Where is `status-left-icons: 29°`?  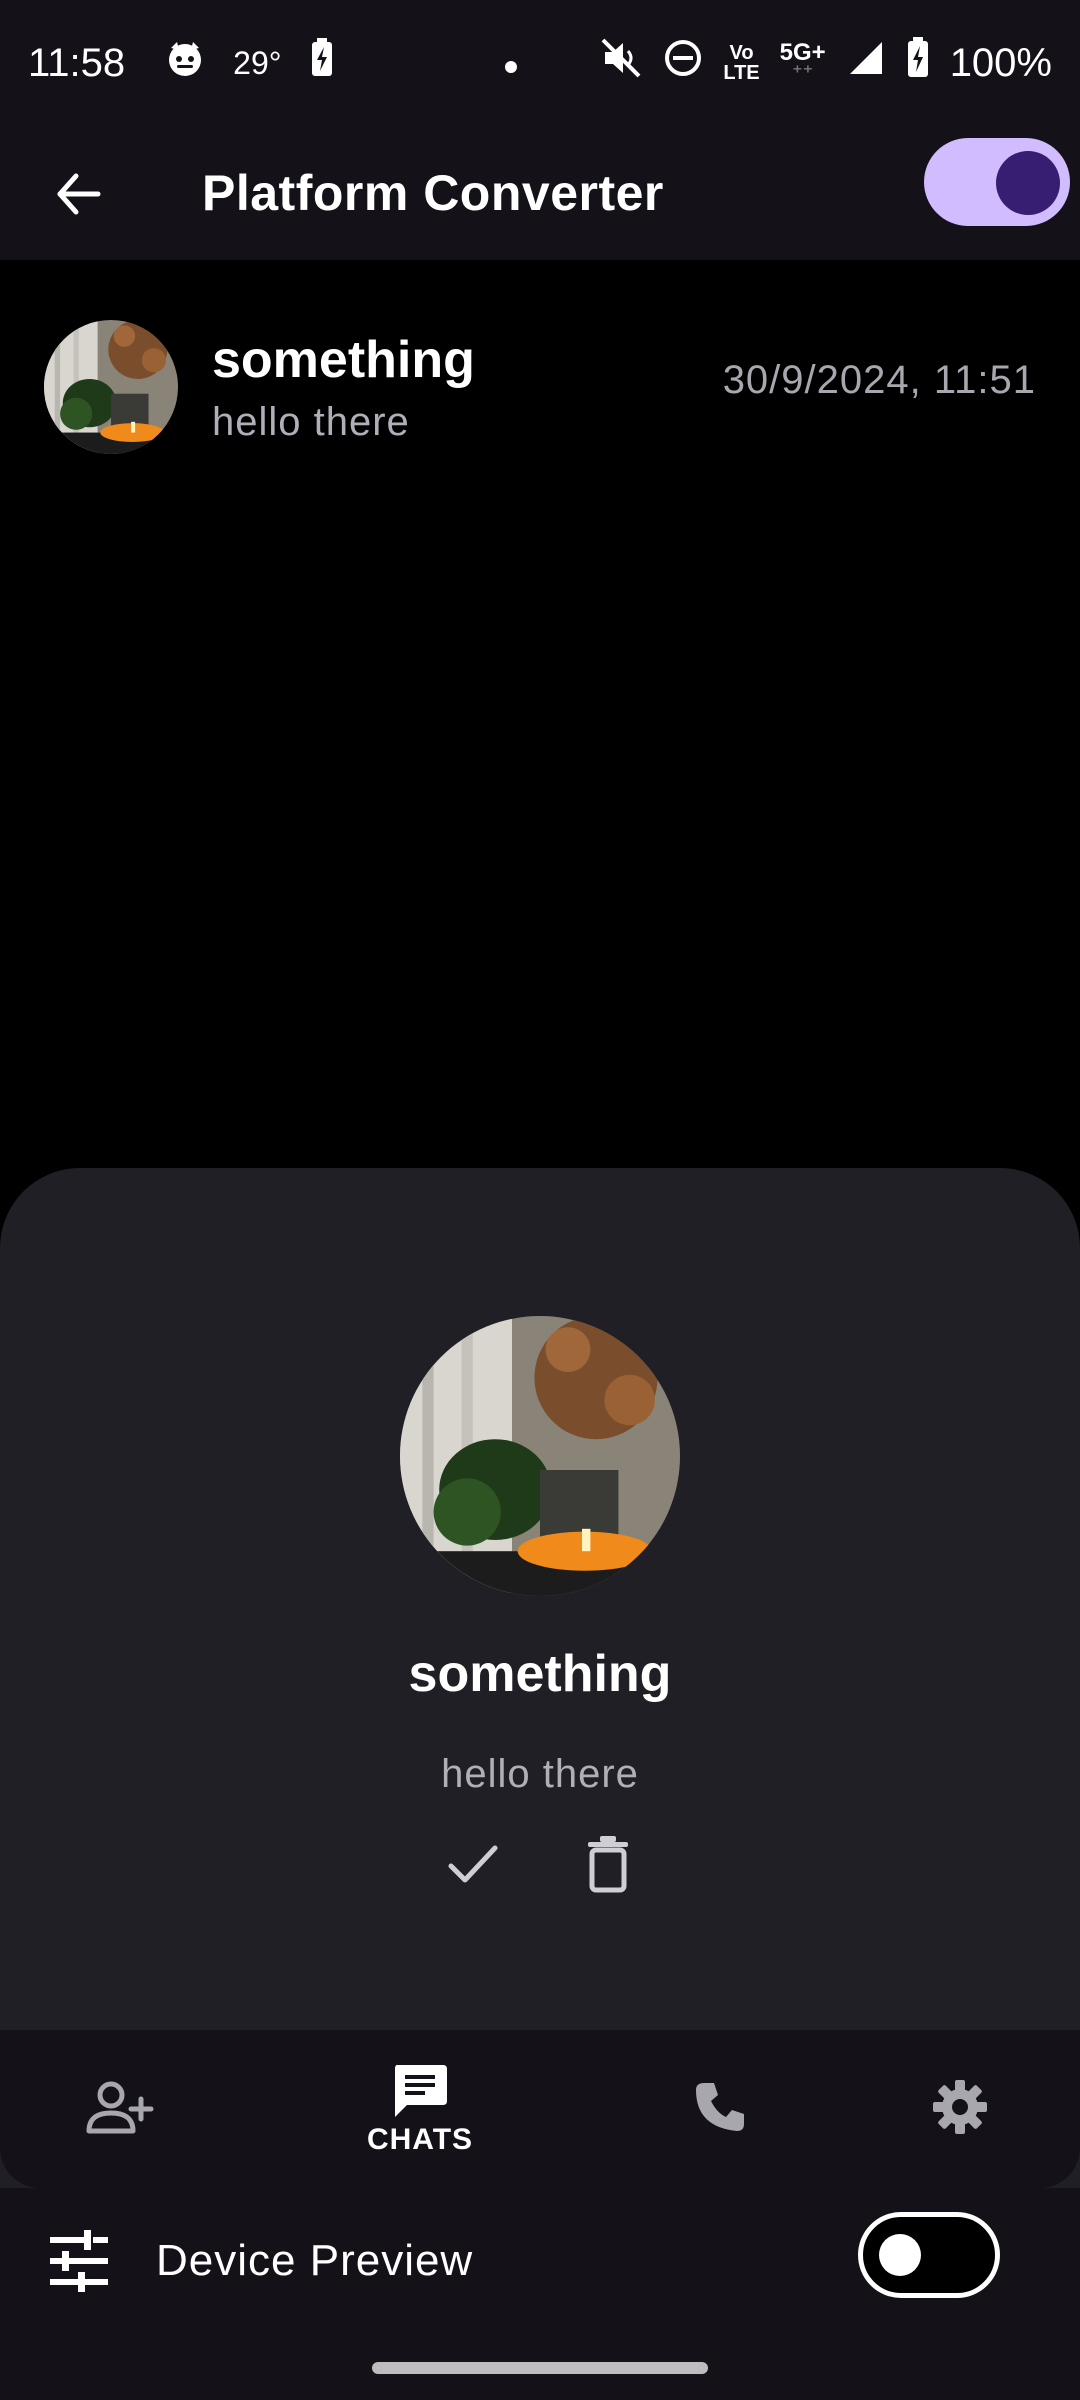 status-left-icons: 29° is located at coordinates (249, 63).